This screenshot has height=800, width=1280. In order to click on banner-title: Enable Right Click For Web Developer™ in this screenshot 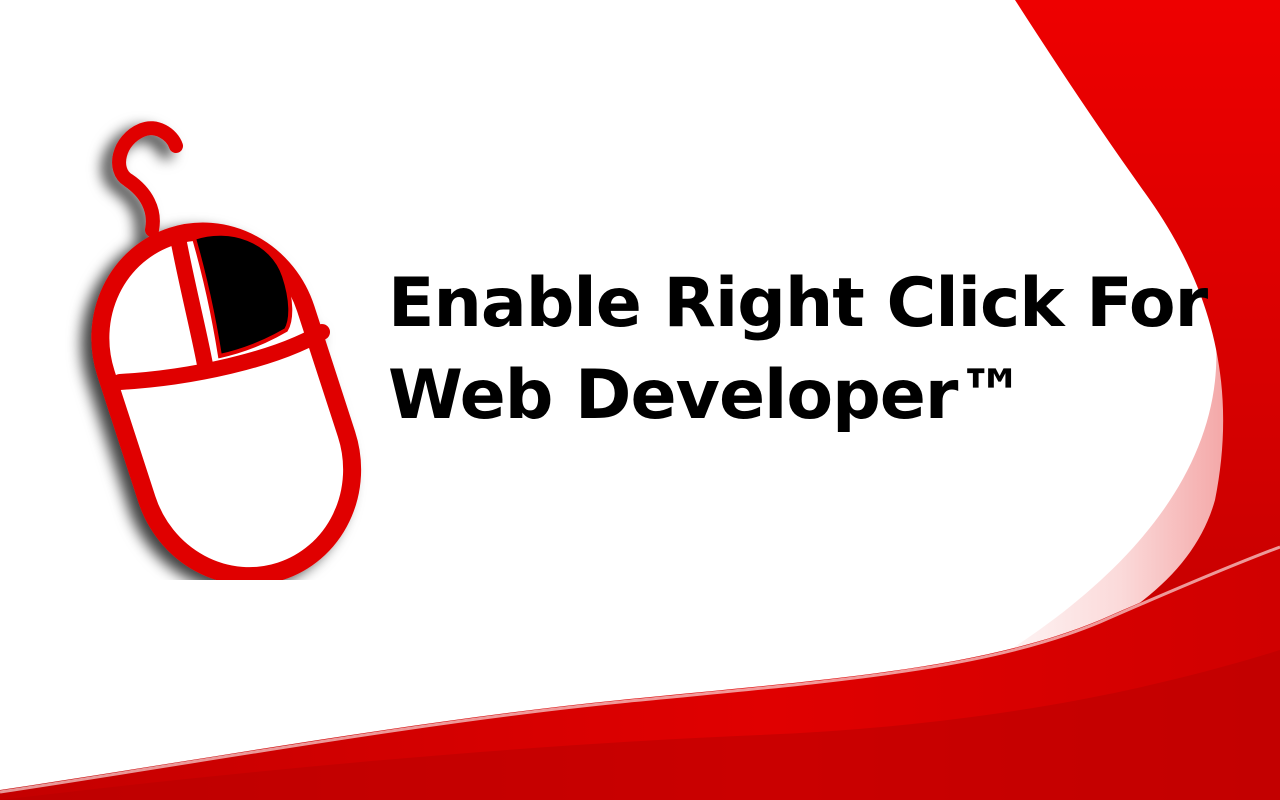, I will do `click(798, 350)`.